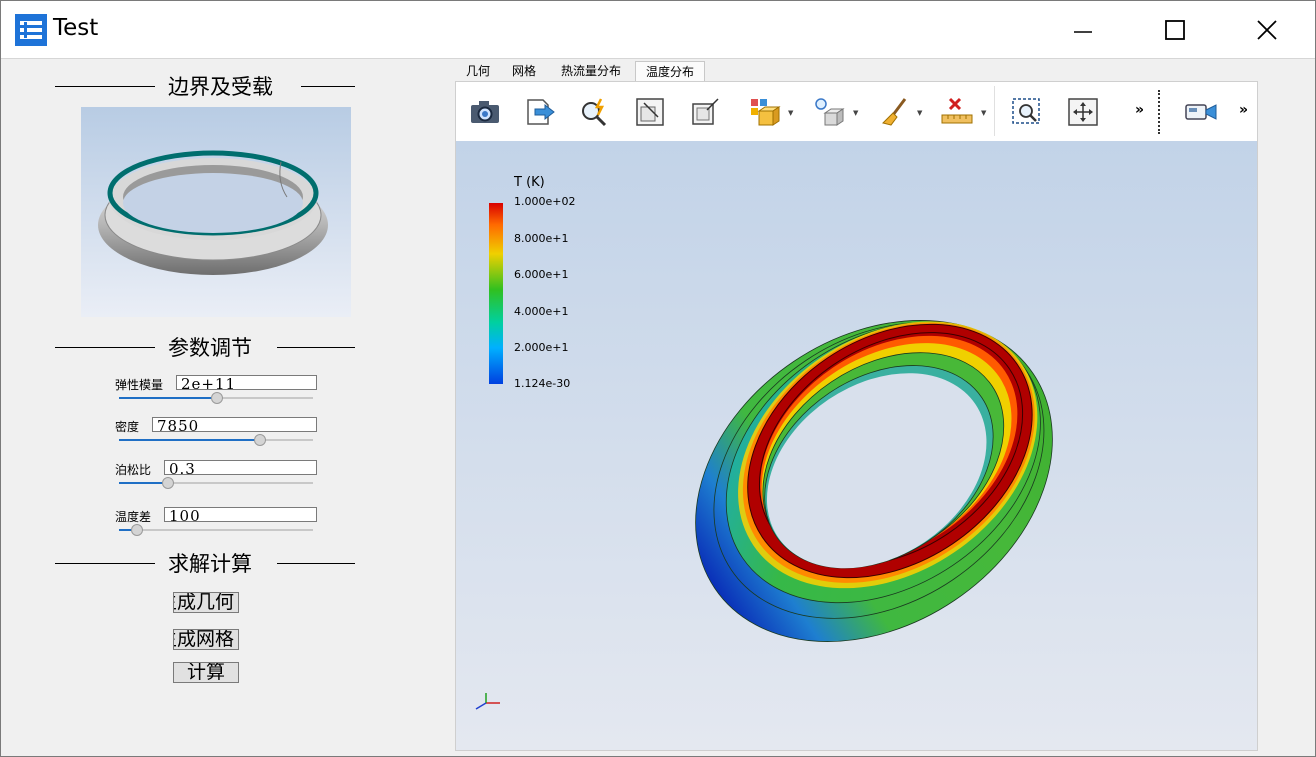 This screenshot has height=757, width=1316. Describe the element at coordinates (216, 440) in the screenshot. I see `density-slider` at that location.